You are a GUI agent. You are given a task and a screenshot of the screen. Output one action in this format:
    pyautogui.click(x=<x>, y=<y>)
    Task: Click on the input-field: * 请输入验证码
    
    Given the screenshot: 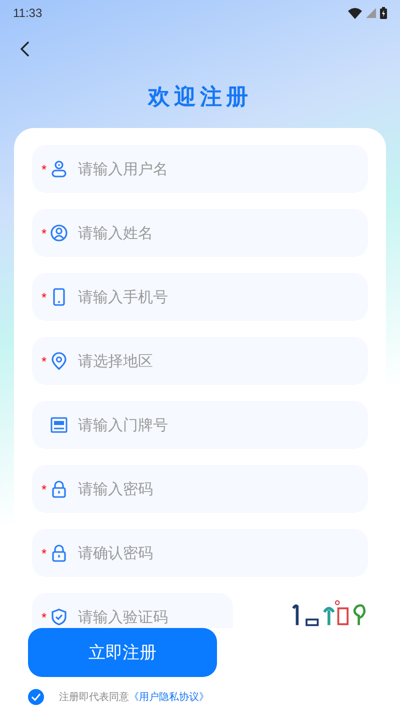 What is the action you would take?
    pyautogui.click(x=132, y=610)
    